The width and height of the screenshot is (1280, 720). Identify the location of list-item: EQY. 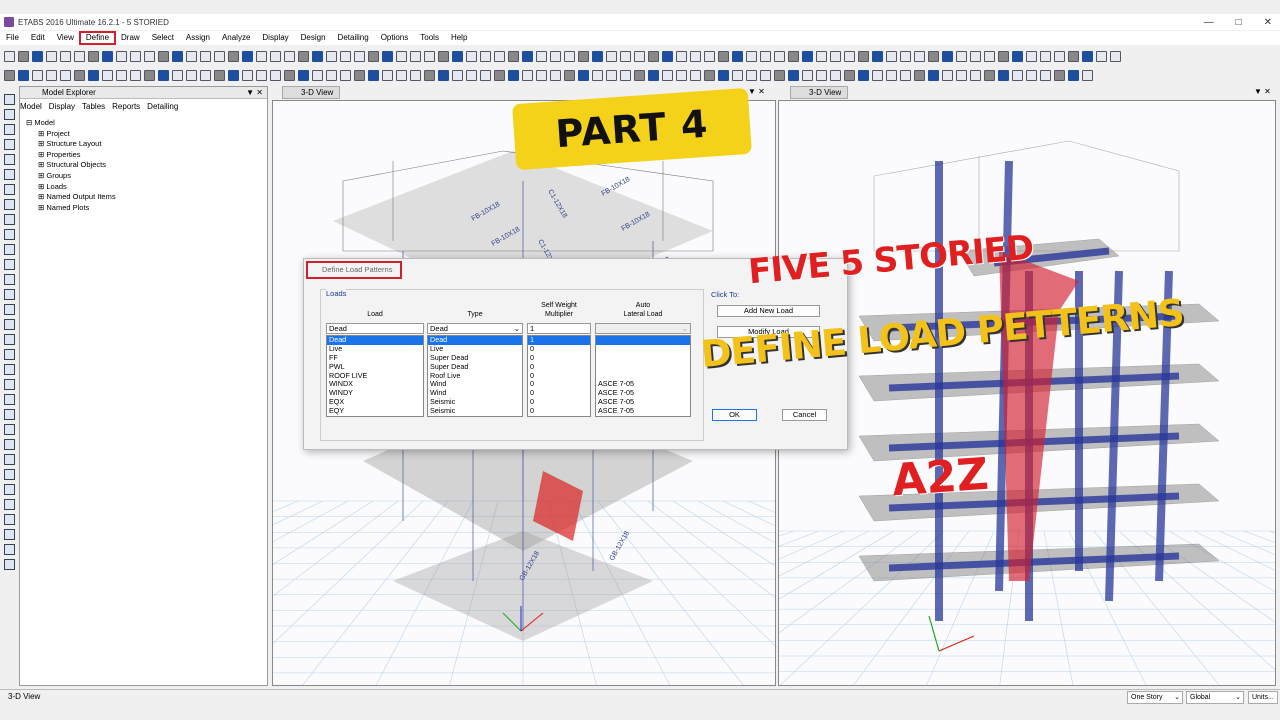
(375, 411).